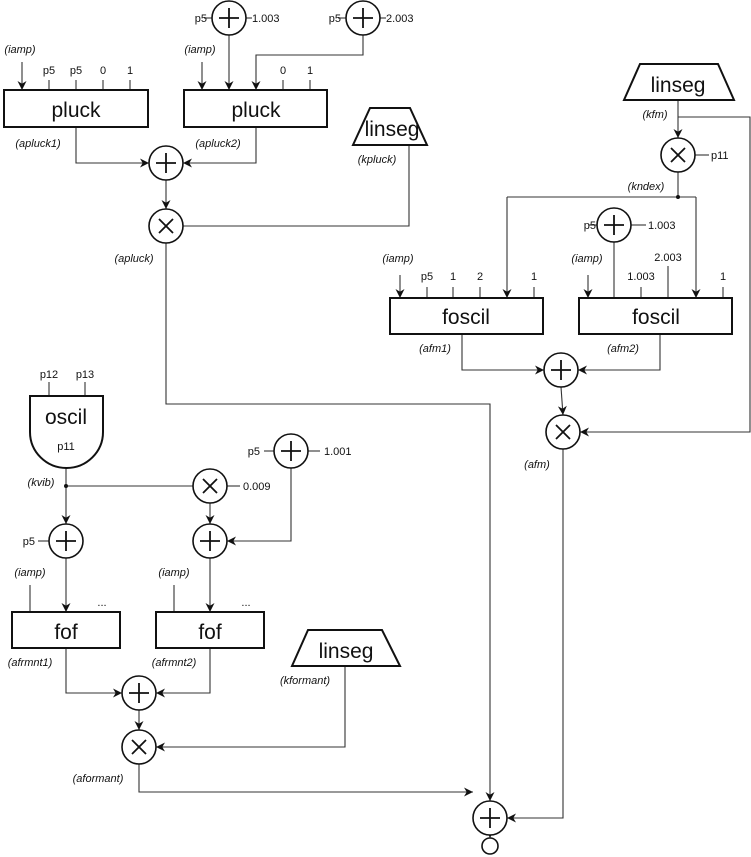  I want to click on signal-kndex: (kndex), so click(646, 187).